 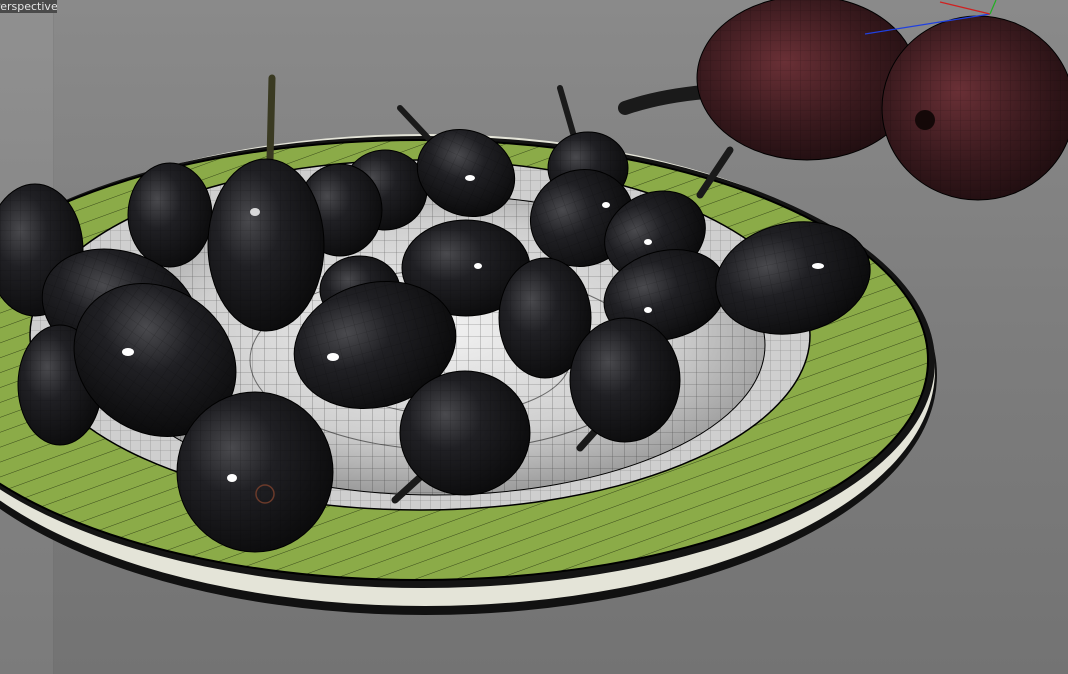 I want to click on viewport-label: Perspective, so click(x=28, y=6).